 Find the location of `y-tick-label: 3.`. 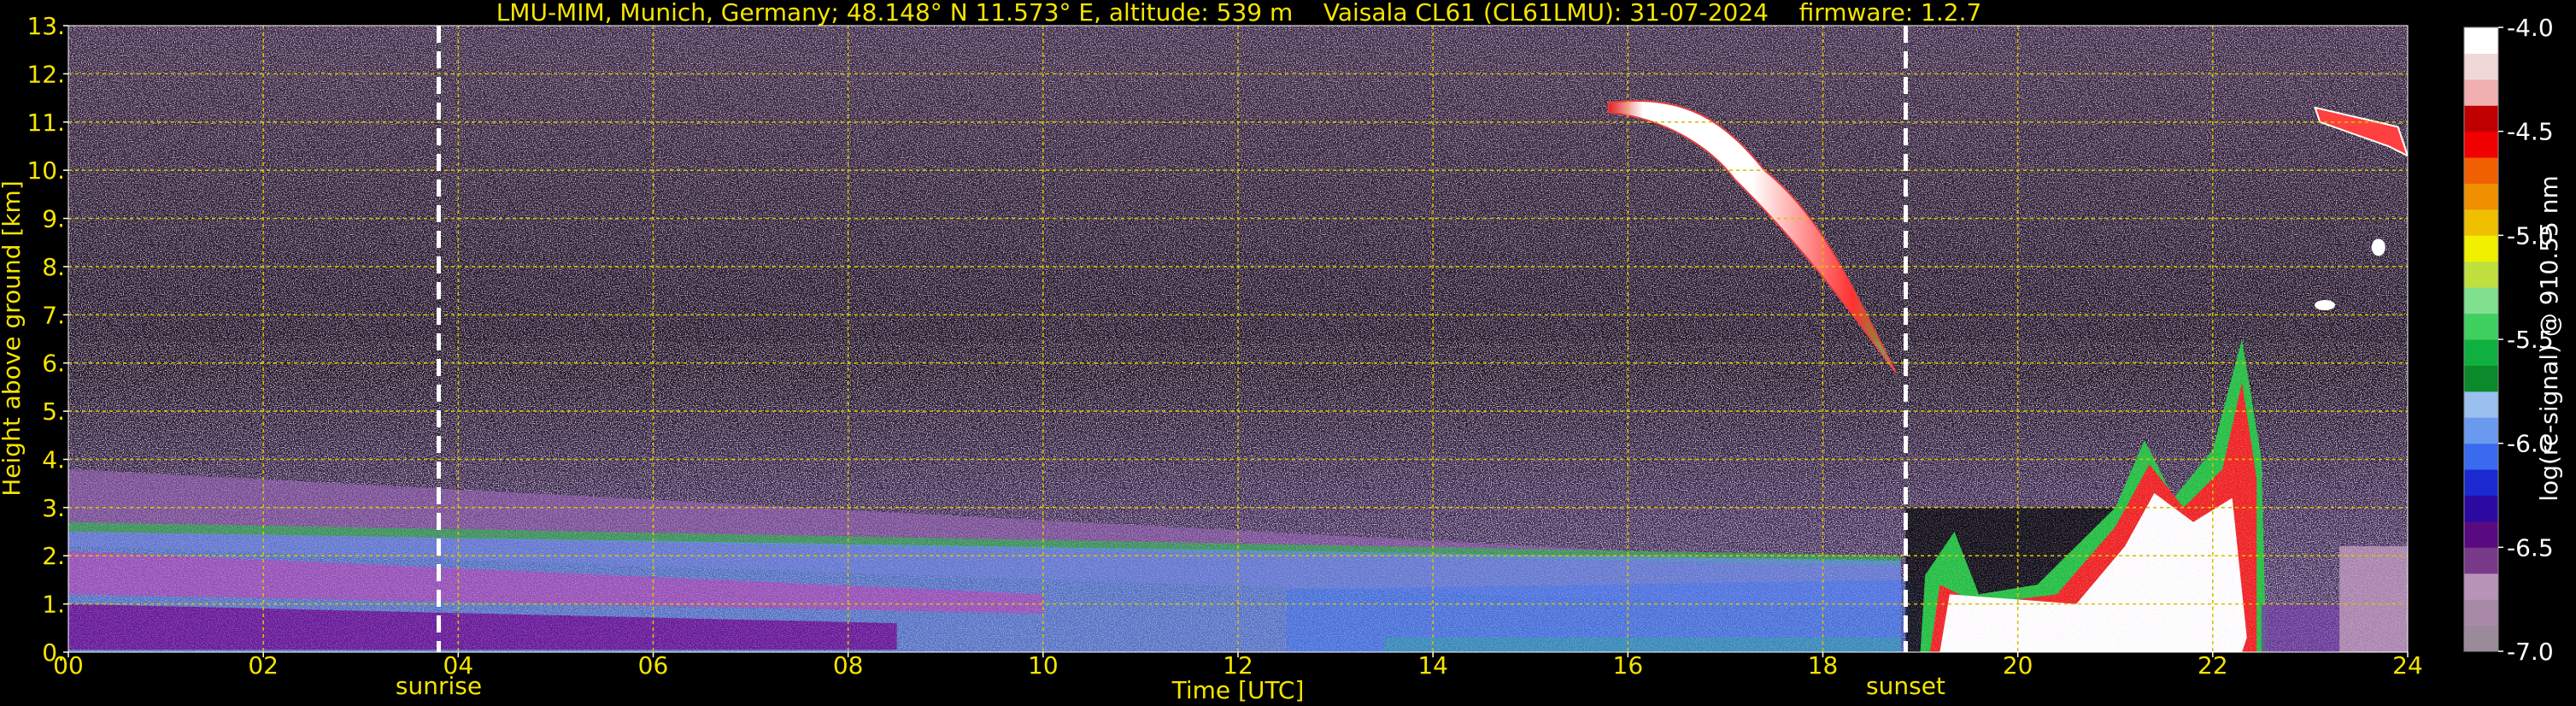

y-tick-label: 3. is located at coordinates (53, 508).